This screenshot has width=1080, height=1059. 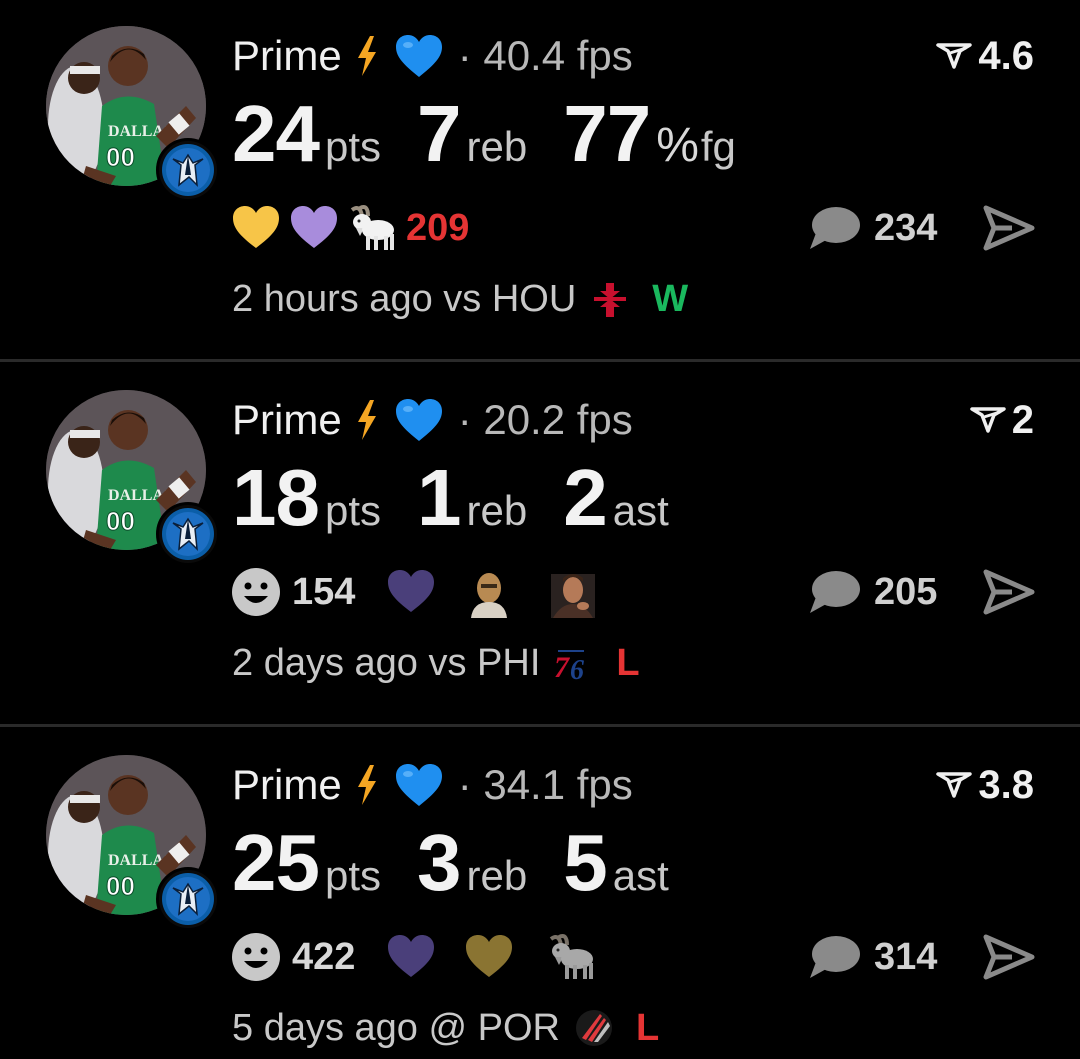 What do you see at coordinates (872, 228) in the screenshot?
I see `comments-button: 234` at bounding box center [872, 228].